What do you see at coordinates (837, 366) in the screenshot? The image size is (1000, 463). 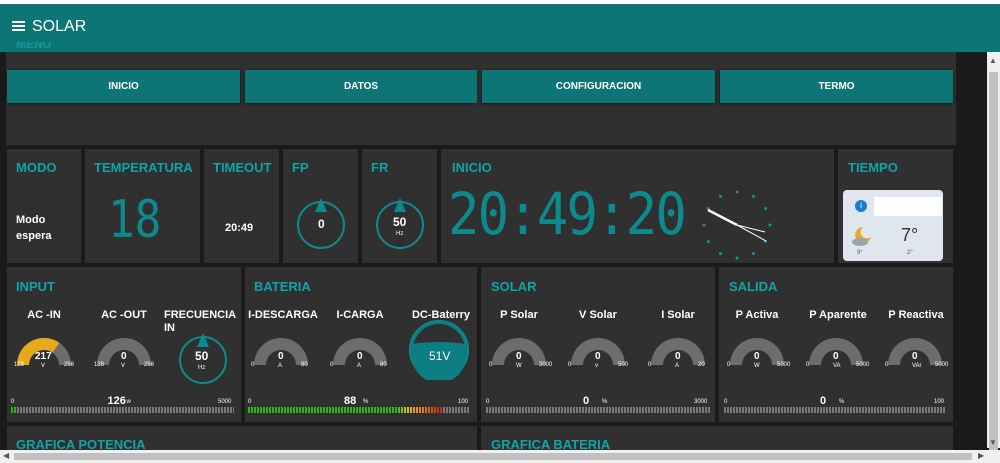 I see `p-aparente-gauge-unit: VA` at bounding box center [837, 366].